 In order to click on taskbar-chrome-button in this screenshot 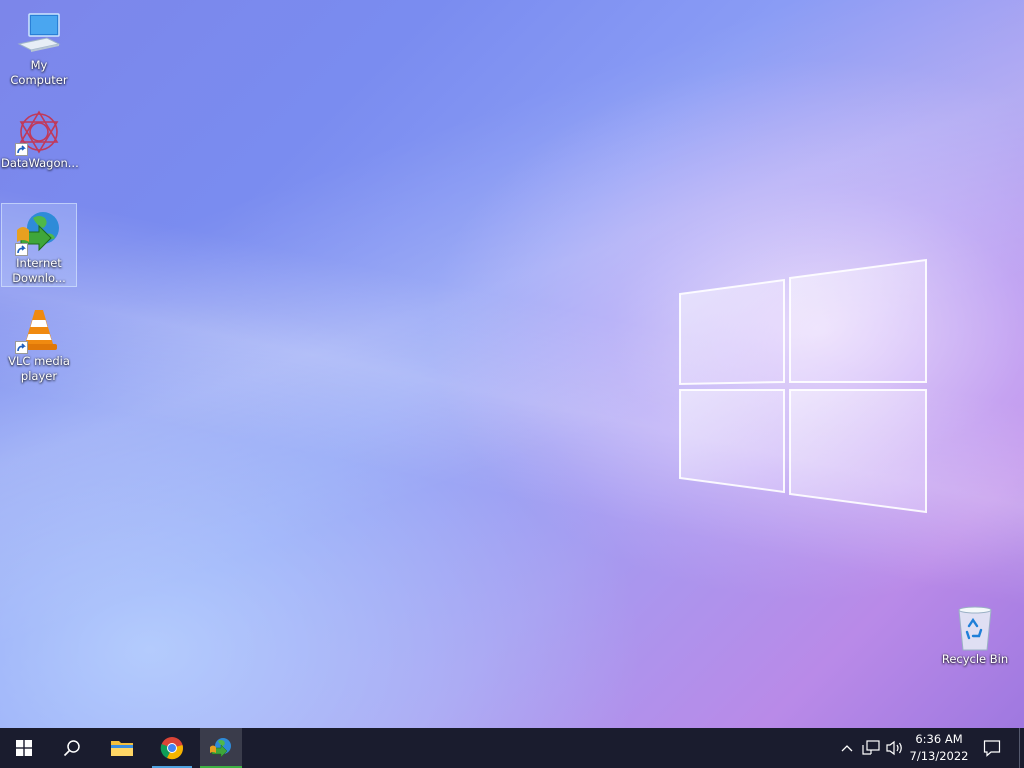, I will do `click(172, 748)`.